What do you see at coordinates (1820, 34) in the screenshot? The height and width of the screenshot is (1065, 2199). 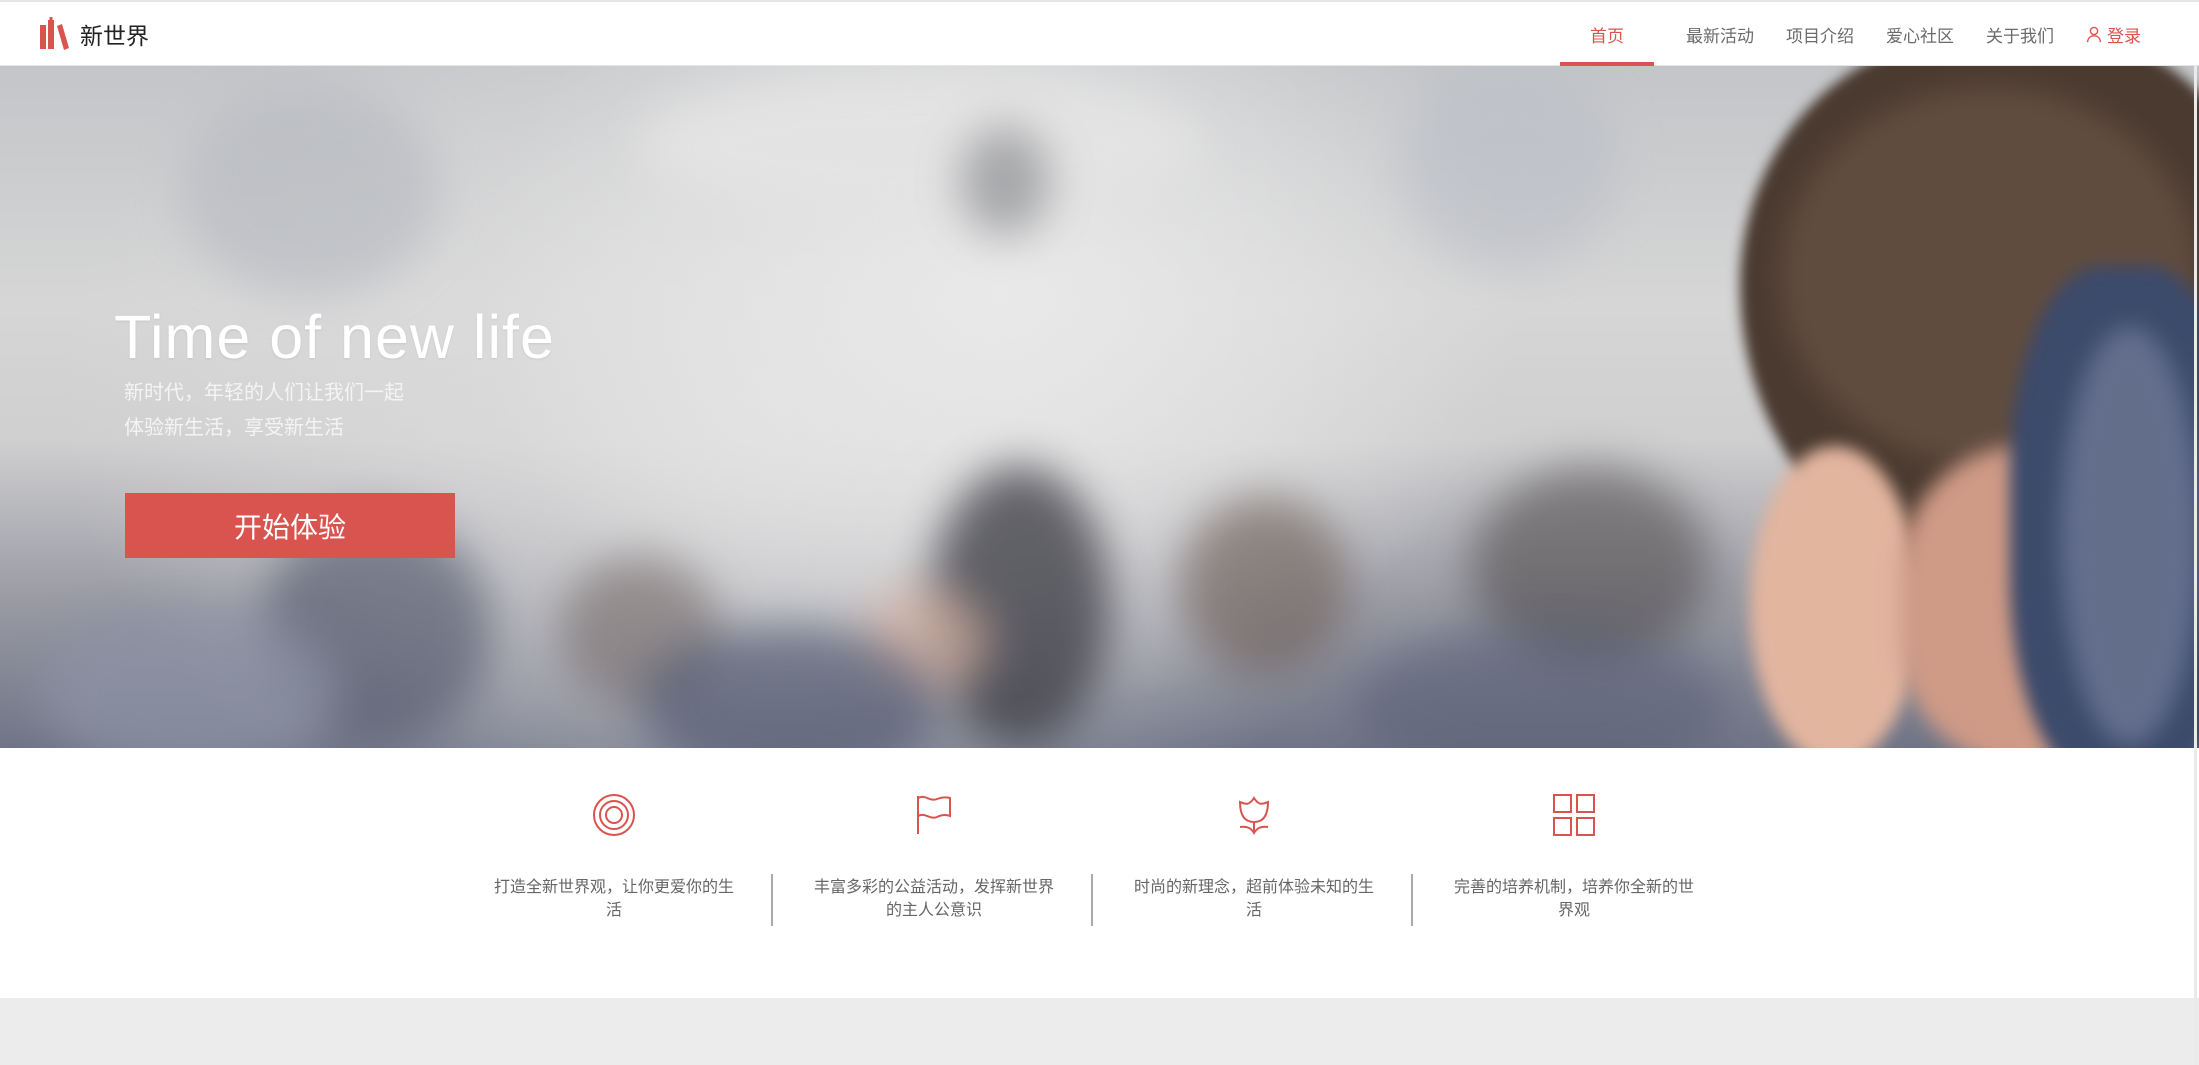 I see `nav-item-projects: 项目介绍` at bounding box center [1820, 34].